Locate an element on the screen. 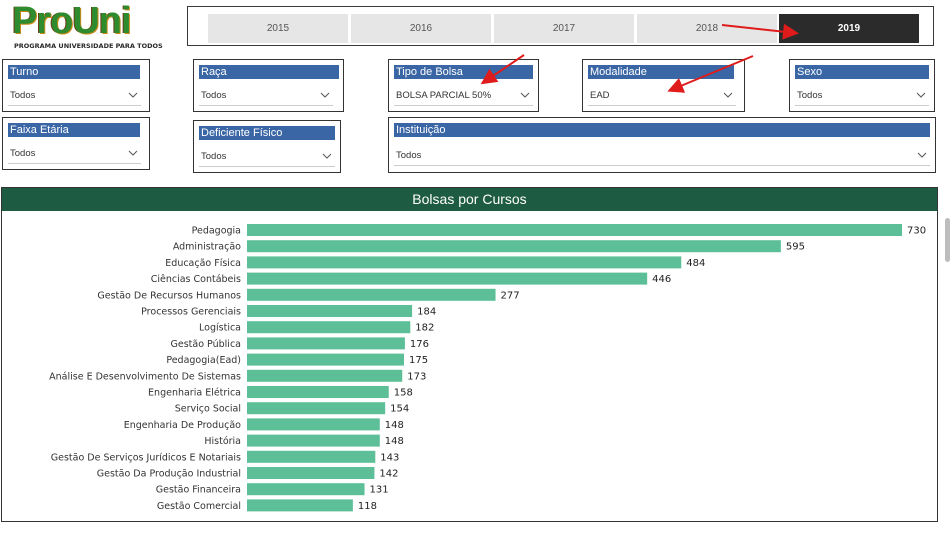 Image resolution: width=952 pixels, height=533 pixels. category-label: Gestão De Serviços Jurídicos E Notariais is located at coordinates (146, 457).